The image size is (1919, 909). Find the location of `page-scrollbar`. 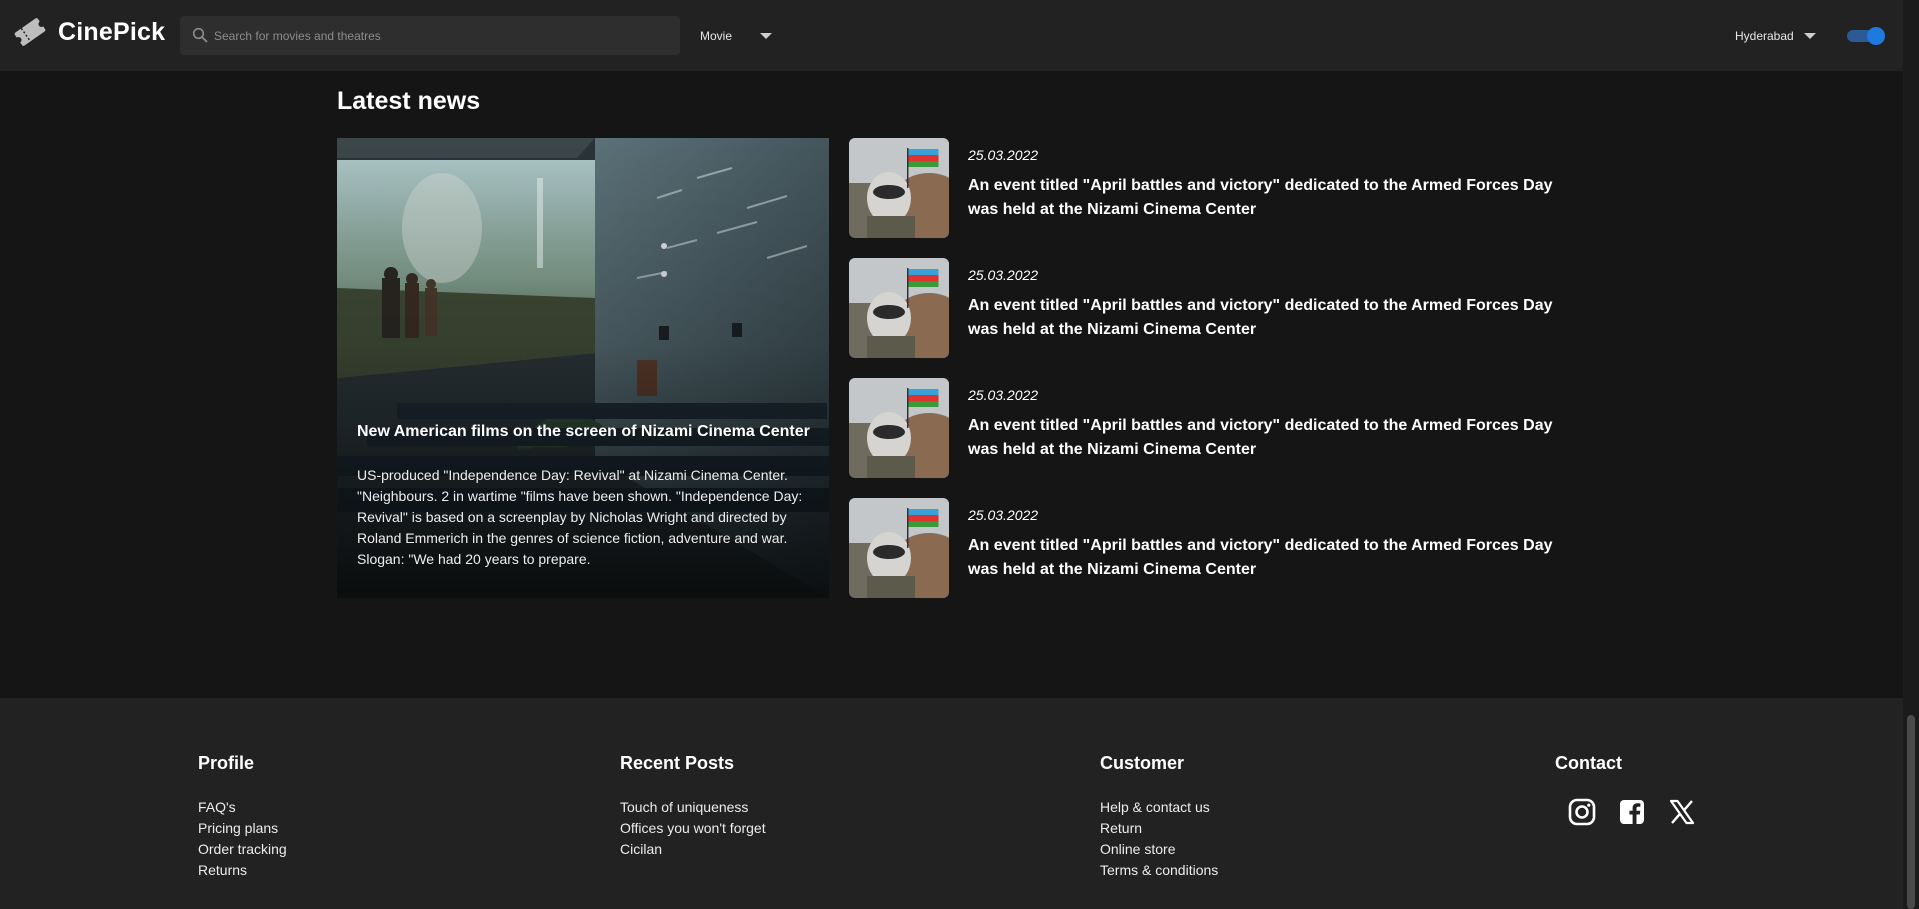

page-scrollbar is located at coordinates (1911, 454).